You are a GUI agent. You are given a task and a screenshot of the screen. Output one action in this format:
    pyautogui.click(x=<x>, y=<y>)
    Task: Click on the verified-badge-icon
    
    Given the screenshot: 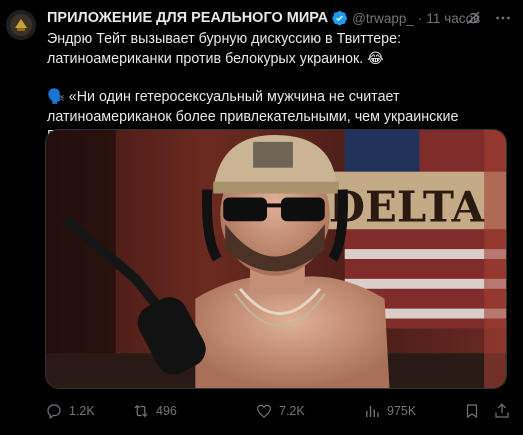 What is the action you would take?
    pyautogui.click(x=340, y=18)
    